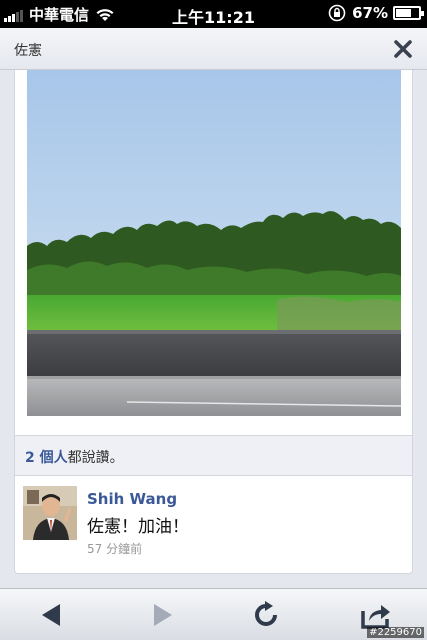 The height and width of the screenshot is (640, 427). What do you see at coordinates (213, 14) in the screenshot?
I see `status-bar: 中華電信 上午11:21 67%` at bounding box center [213, 14].